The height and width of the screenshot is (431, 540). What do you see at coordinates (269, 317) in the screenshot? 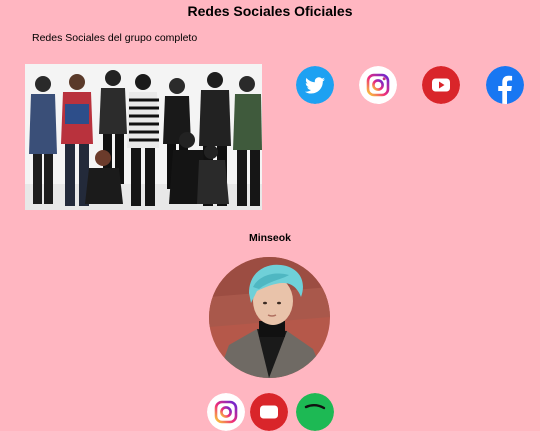
I see `member-photo` at bounding box center [269, 317].